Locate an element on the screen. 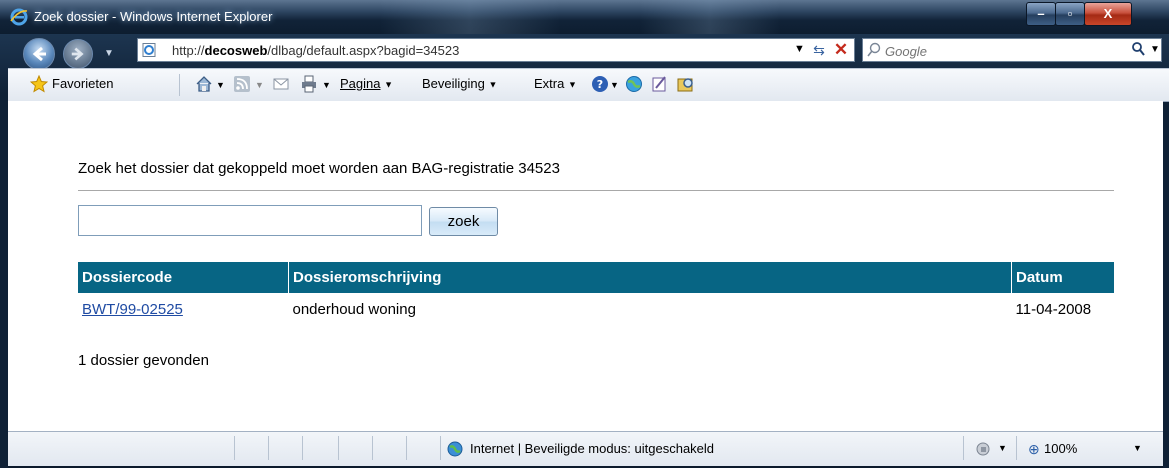 The width and height of the screenshot is (1169, 468). search-options-dropdown-icon: ▼ is located at coordinates (1155, 49).